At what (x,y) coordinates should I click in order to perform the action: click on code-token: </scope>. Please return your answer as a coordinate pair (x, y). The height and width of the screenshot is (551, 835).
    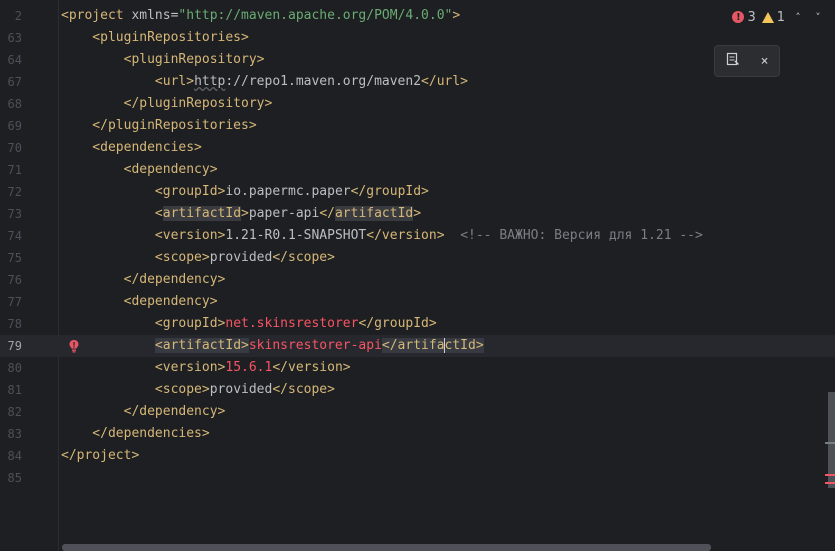
    Looking at the image, I should click on (303, 257).